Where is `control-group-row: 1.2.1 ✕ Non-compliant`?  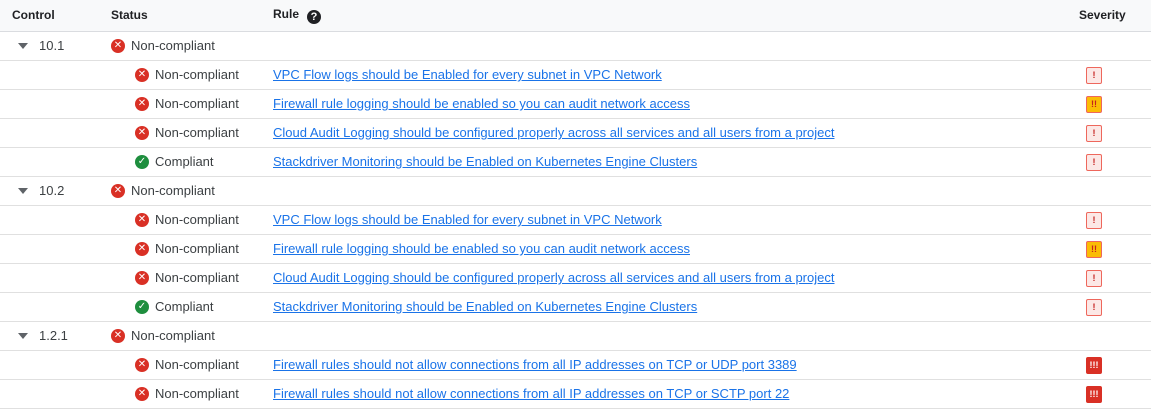 control-group-row: 1.2.1 ✕ Non-compliant is located at coordinates (575, 335).